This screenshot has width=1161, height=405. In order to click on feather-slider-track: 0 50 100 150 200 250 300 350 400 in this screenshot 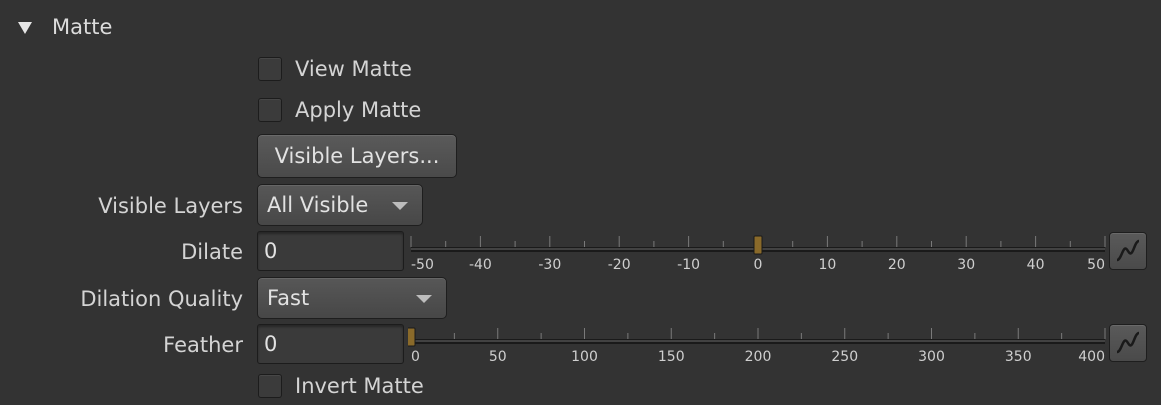, I will do `click(758, 344)`.